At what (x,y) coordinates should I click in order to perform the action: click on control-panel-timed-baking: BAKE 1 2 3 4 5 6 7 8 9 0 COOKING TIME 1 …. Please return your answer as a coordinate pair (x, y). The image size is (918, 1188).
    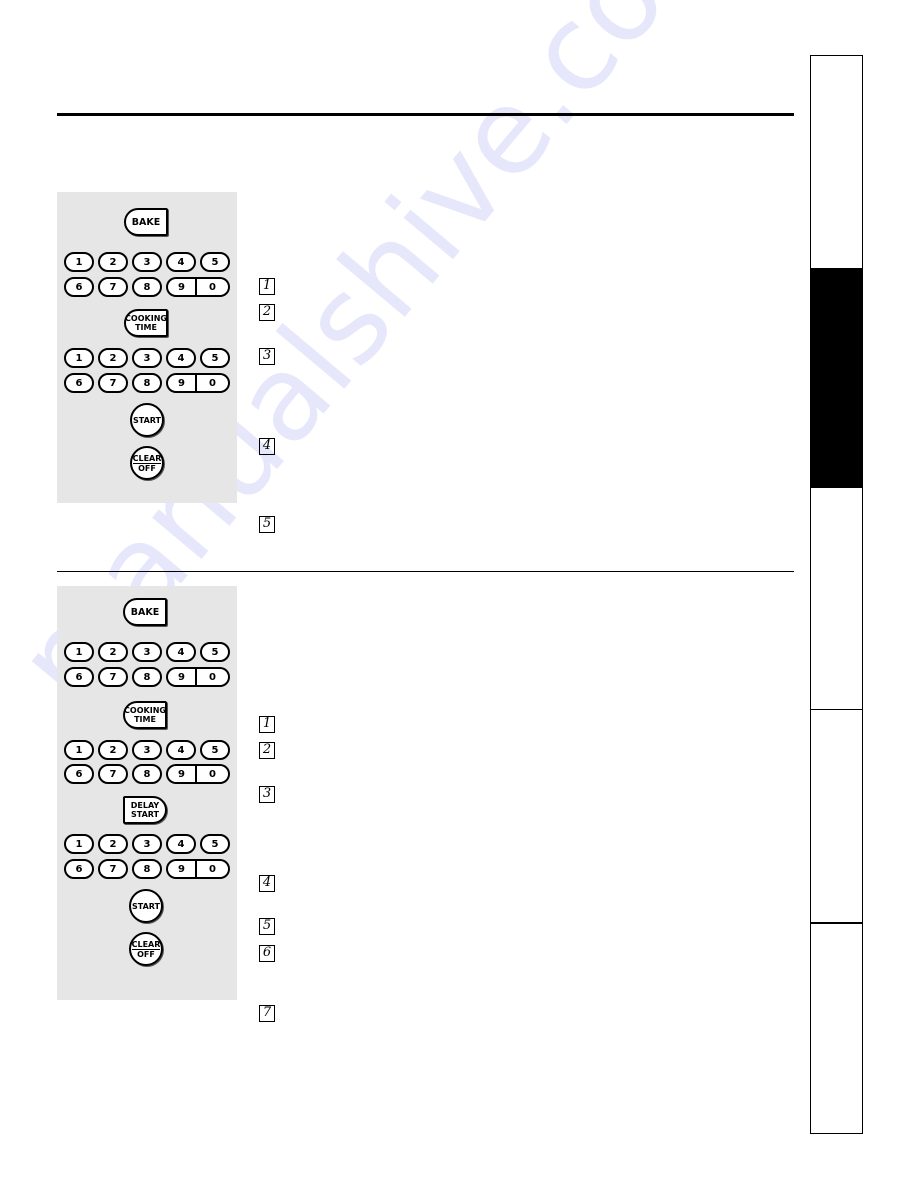
    Looking at the image, I should click on (147, 347).